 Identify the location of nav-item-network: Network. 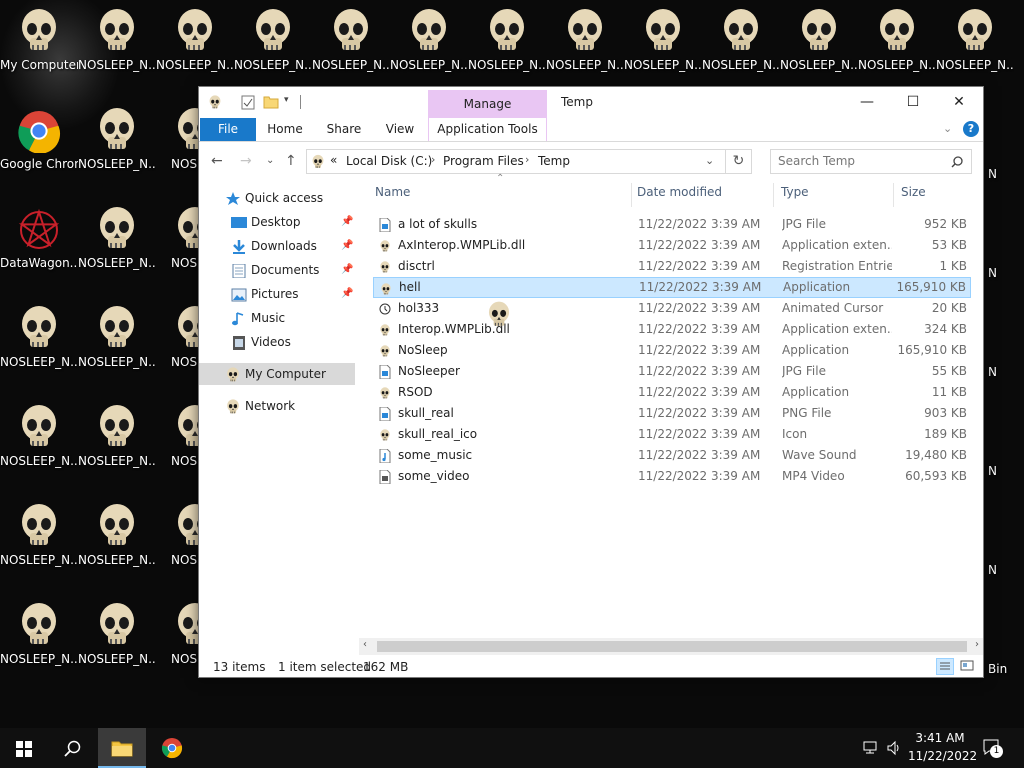
(277, 406).